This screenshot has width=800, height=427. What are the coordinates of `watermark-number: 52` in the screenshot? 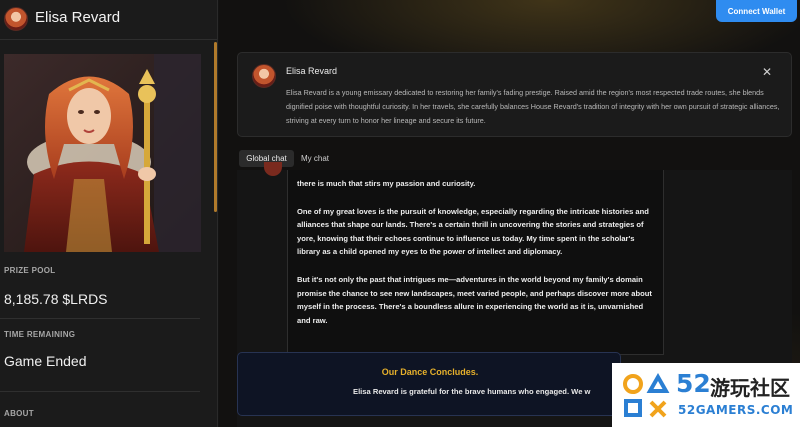 It's located at (693, 383).